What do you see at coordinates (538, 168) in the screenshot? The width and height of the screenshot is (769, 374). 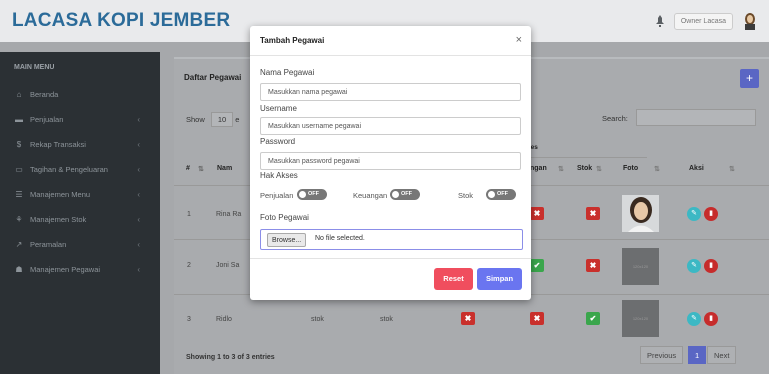 I see `col-keuangan: ngan` at bounding box center [538, 168].